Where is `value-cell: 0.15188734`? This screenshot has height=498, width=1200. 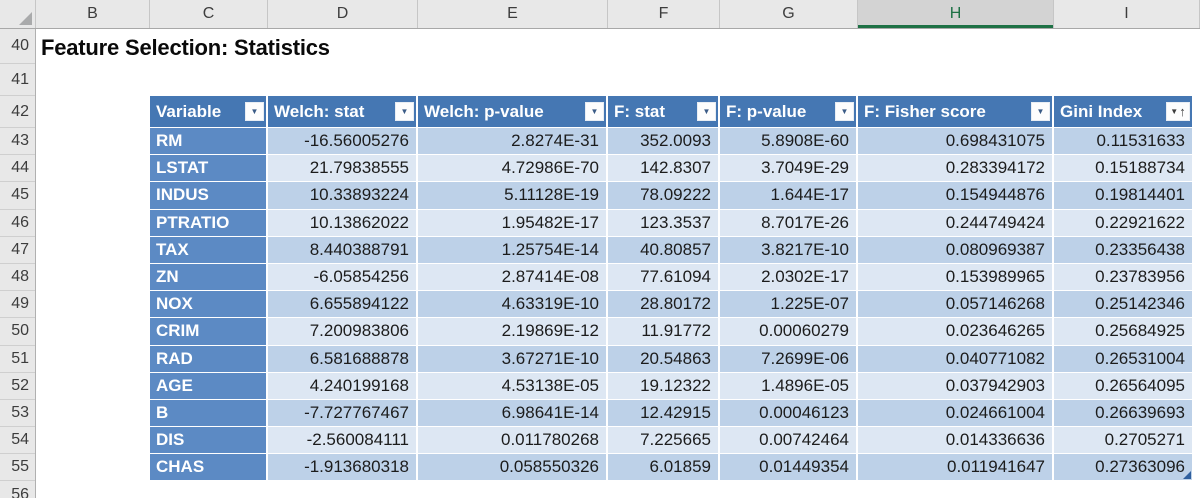
value-cell: 0.15188734 is located at coordinates (1123, 169).